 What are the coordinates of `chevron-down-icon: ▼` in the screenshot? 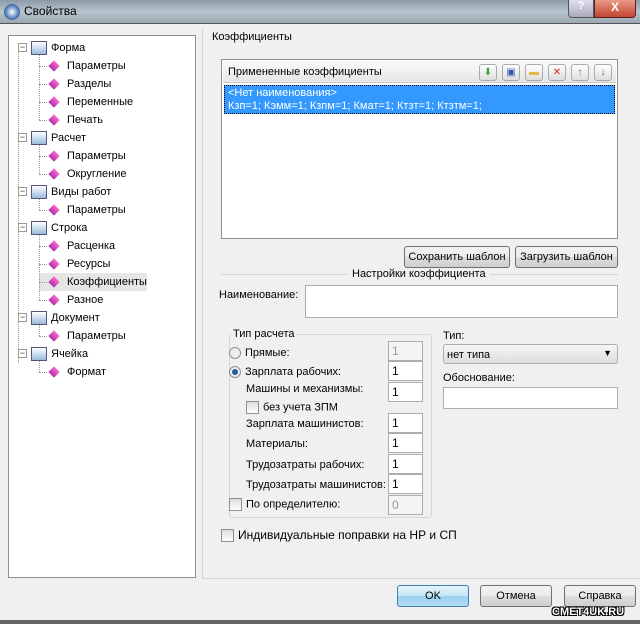 It's located at (607, 353).